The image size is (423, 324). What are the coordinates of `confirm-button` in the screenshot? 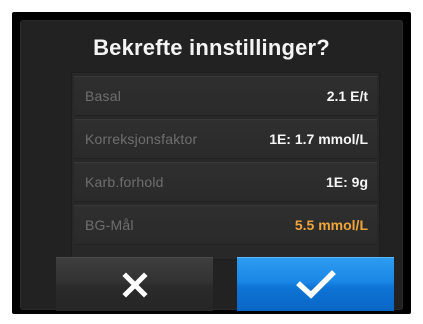 It's located at (315, 284).